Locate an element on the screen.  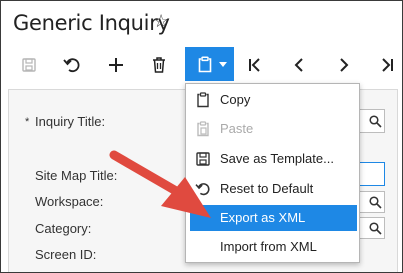
menu-item-import-from-xml: Import from XML is located at coordinates (273, 247).